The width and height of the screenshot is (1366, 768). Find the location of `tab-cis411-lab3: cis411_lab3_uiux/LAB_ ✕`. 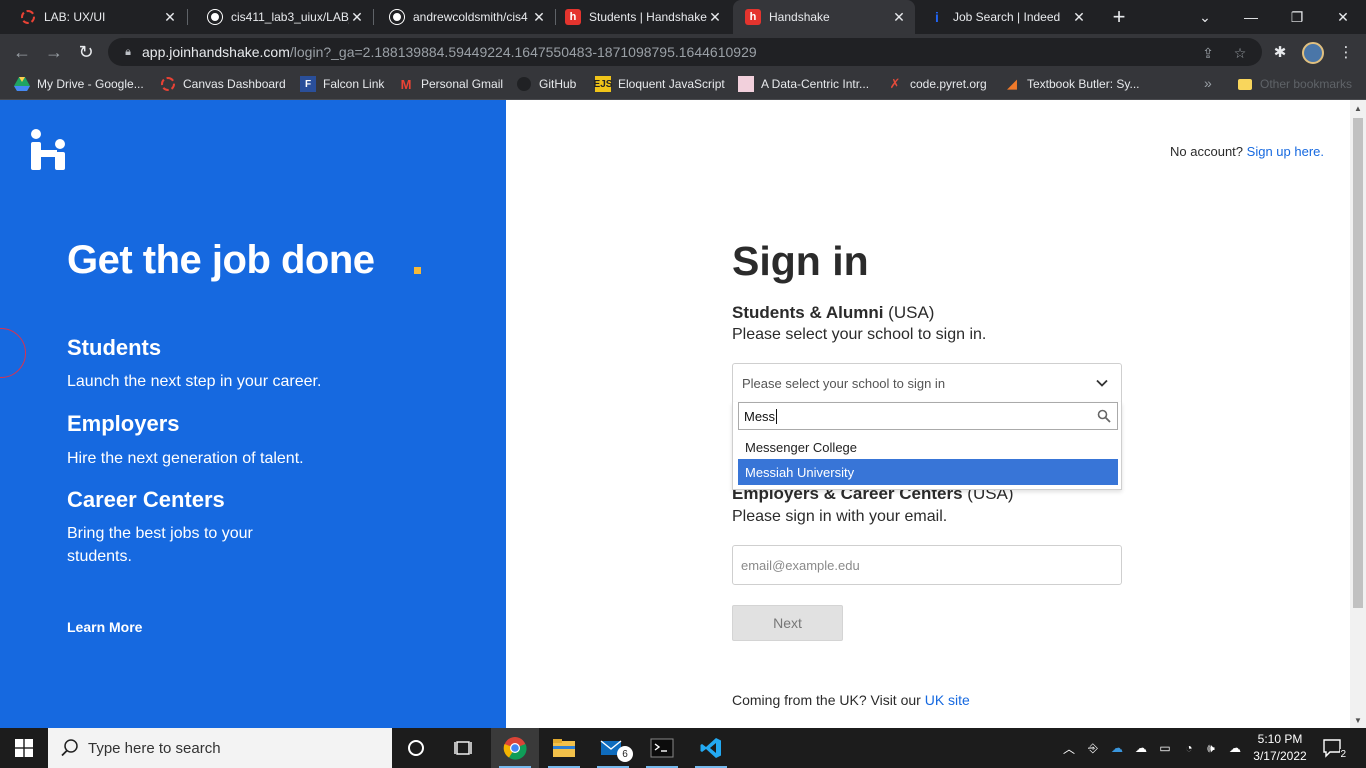

tab-cis411-lab3: cis411_lab3_uiux/LAB_ ✕ is located at coordinates (280, 17).